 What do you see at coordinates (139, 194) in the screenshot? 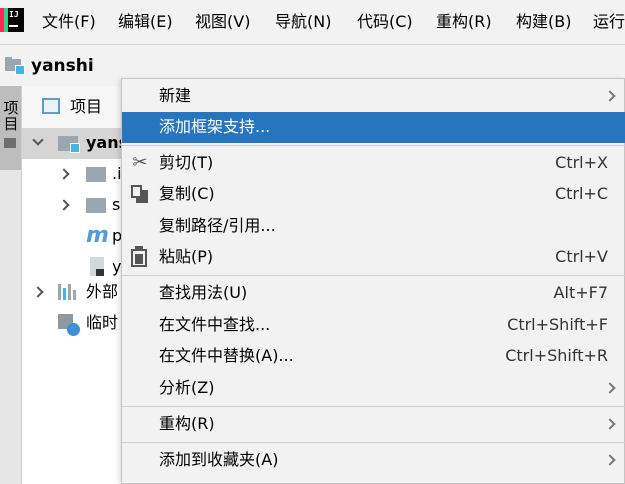
I see `copy-icon` at bounding box center [139, 194].